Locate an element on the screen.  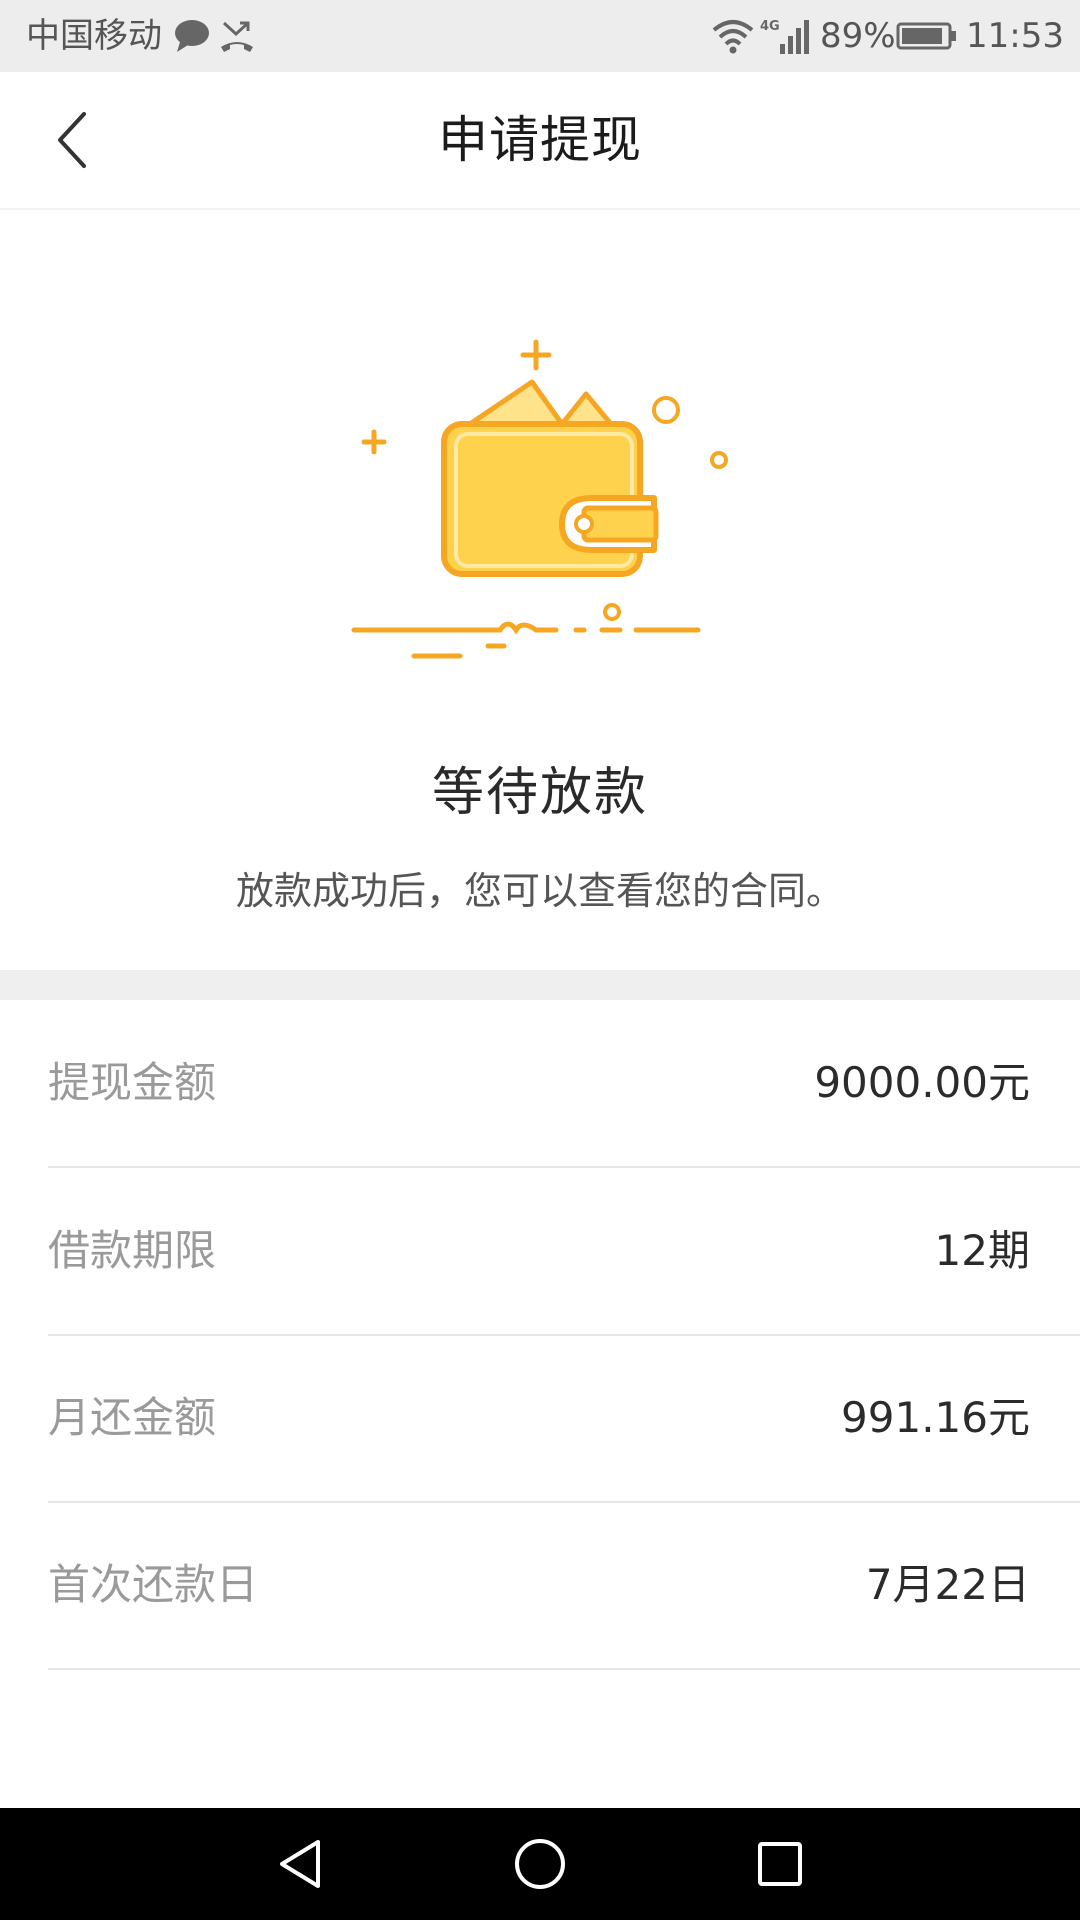
detail-row-first-repayment-date: 首次还款日 7月22日 is located at coordinates (564, 1586).